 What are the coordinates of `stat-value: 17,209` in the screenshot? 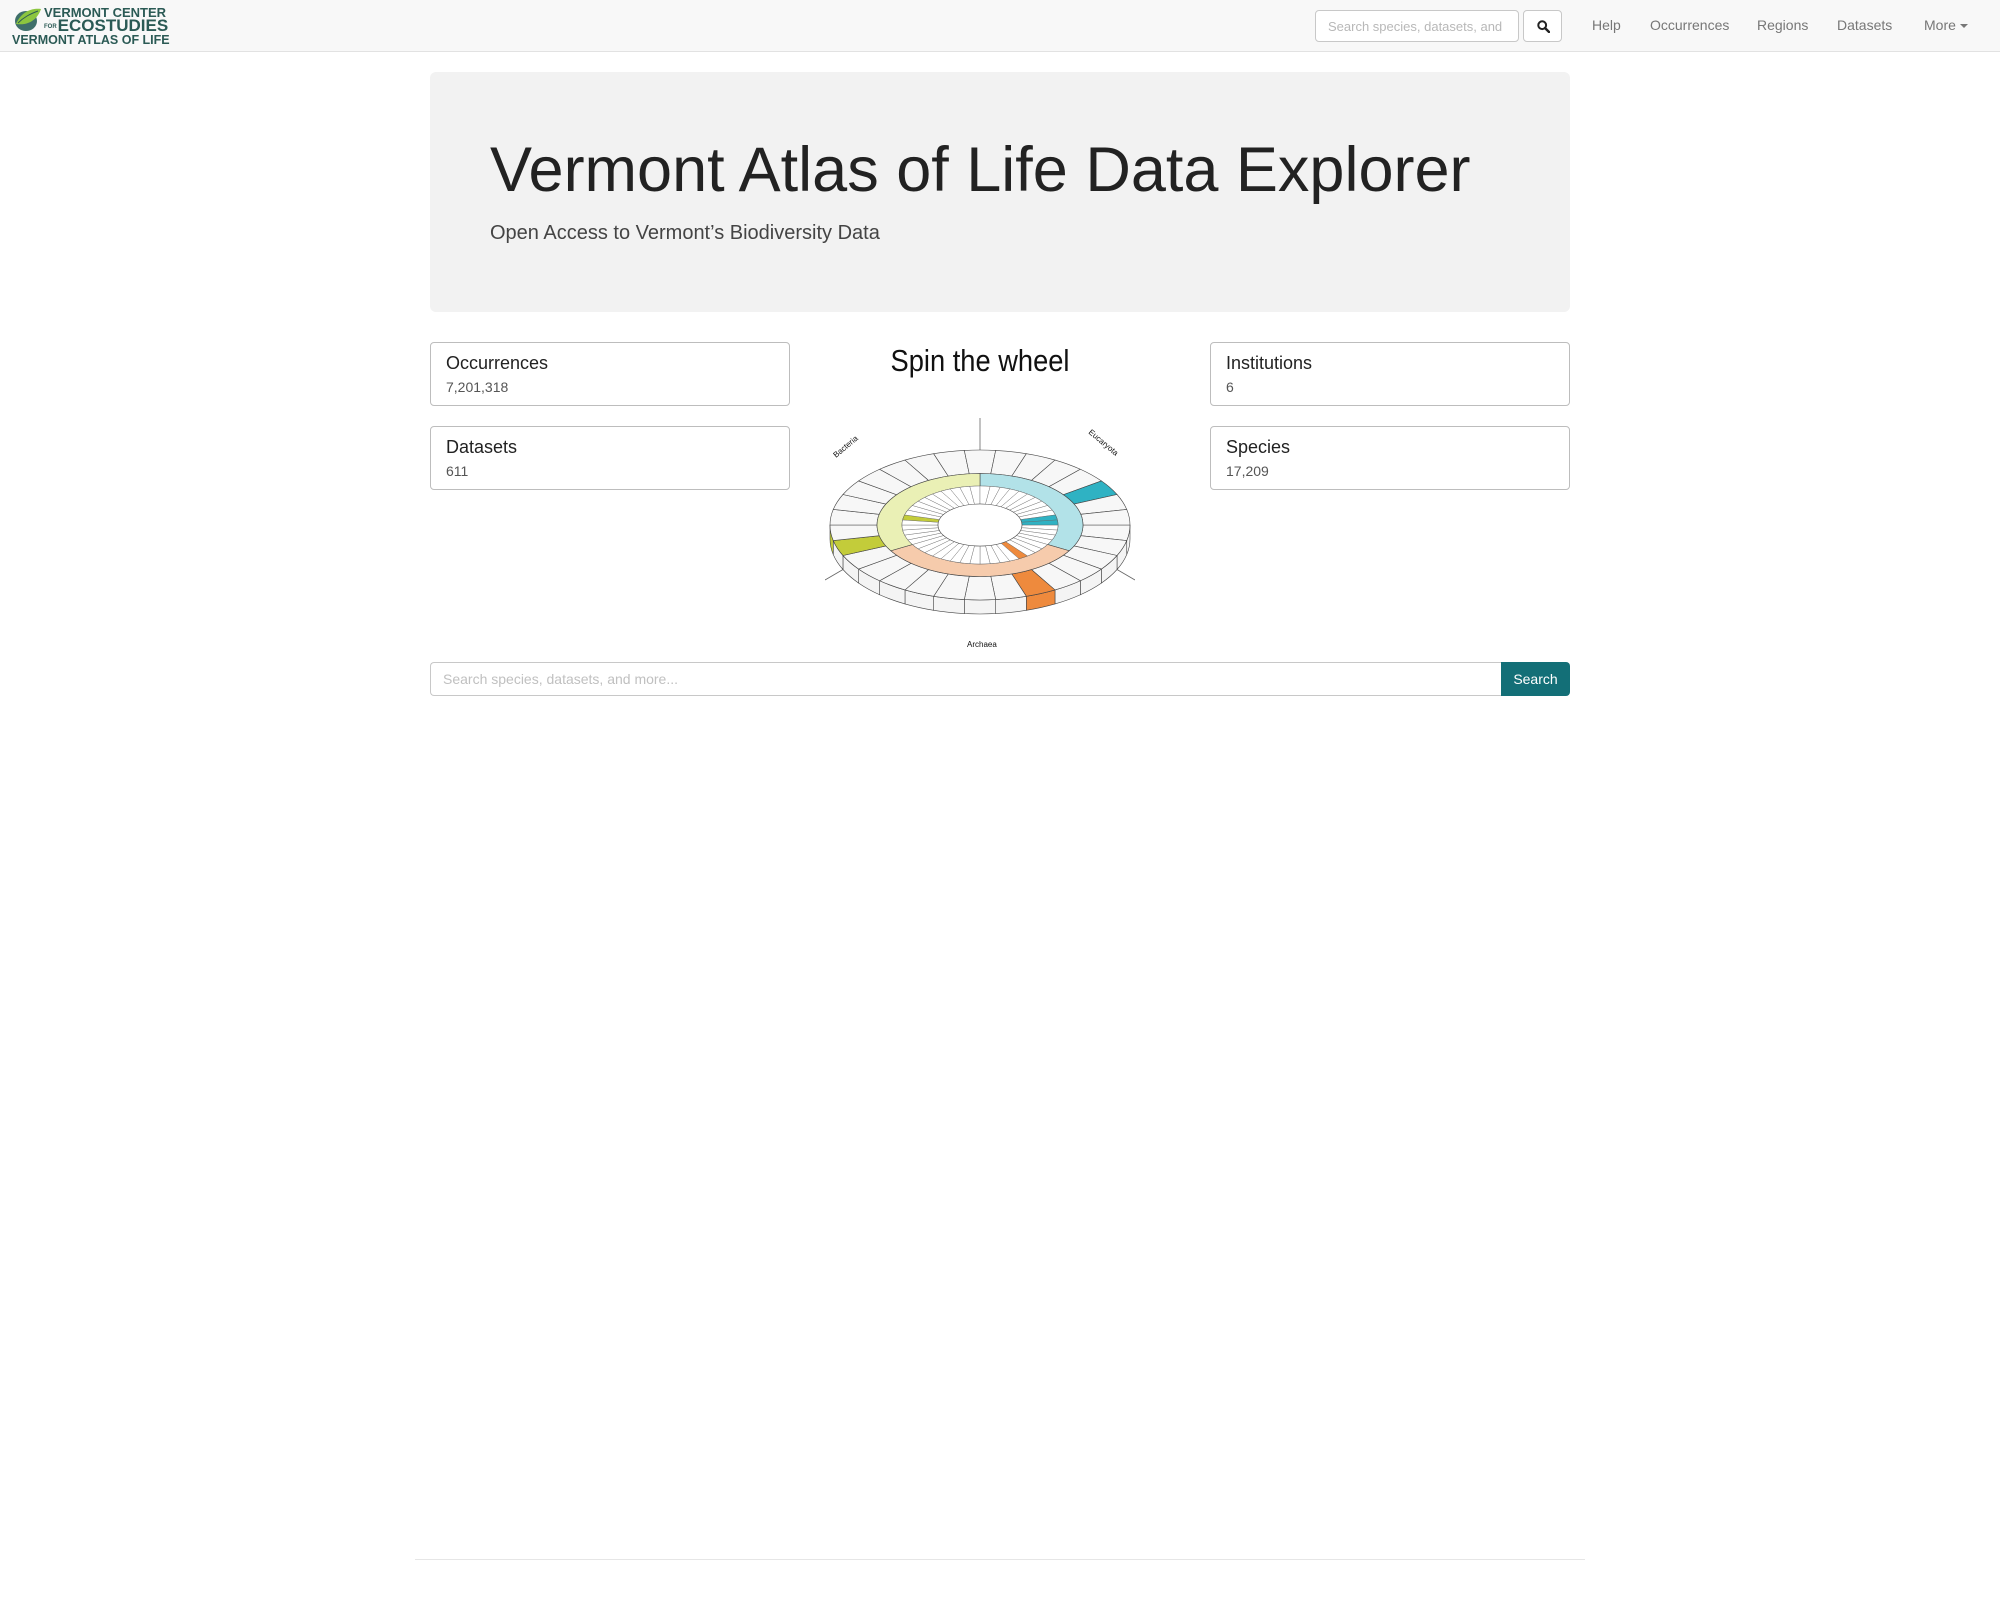 It's located at (1247, 471).